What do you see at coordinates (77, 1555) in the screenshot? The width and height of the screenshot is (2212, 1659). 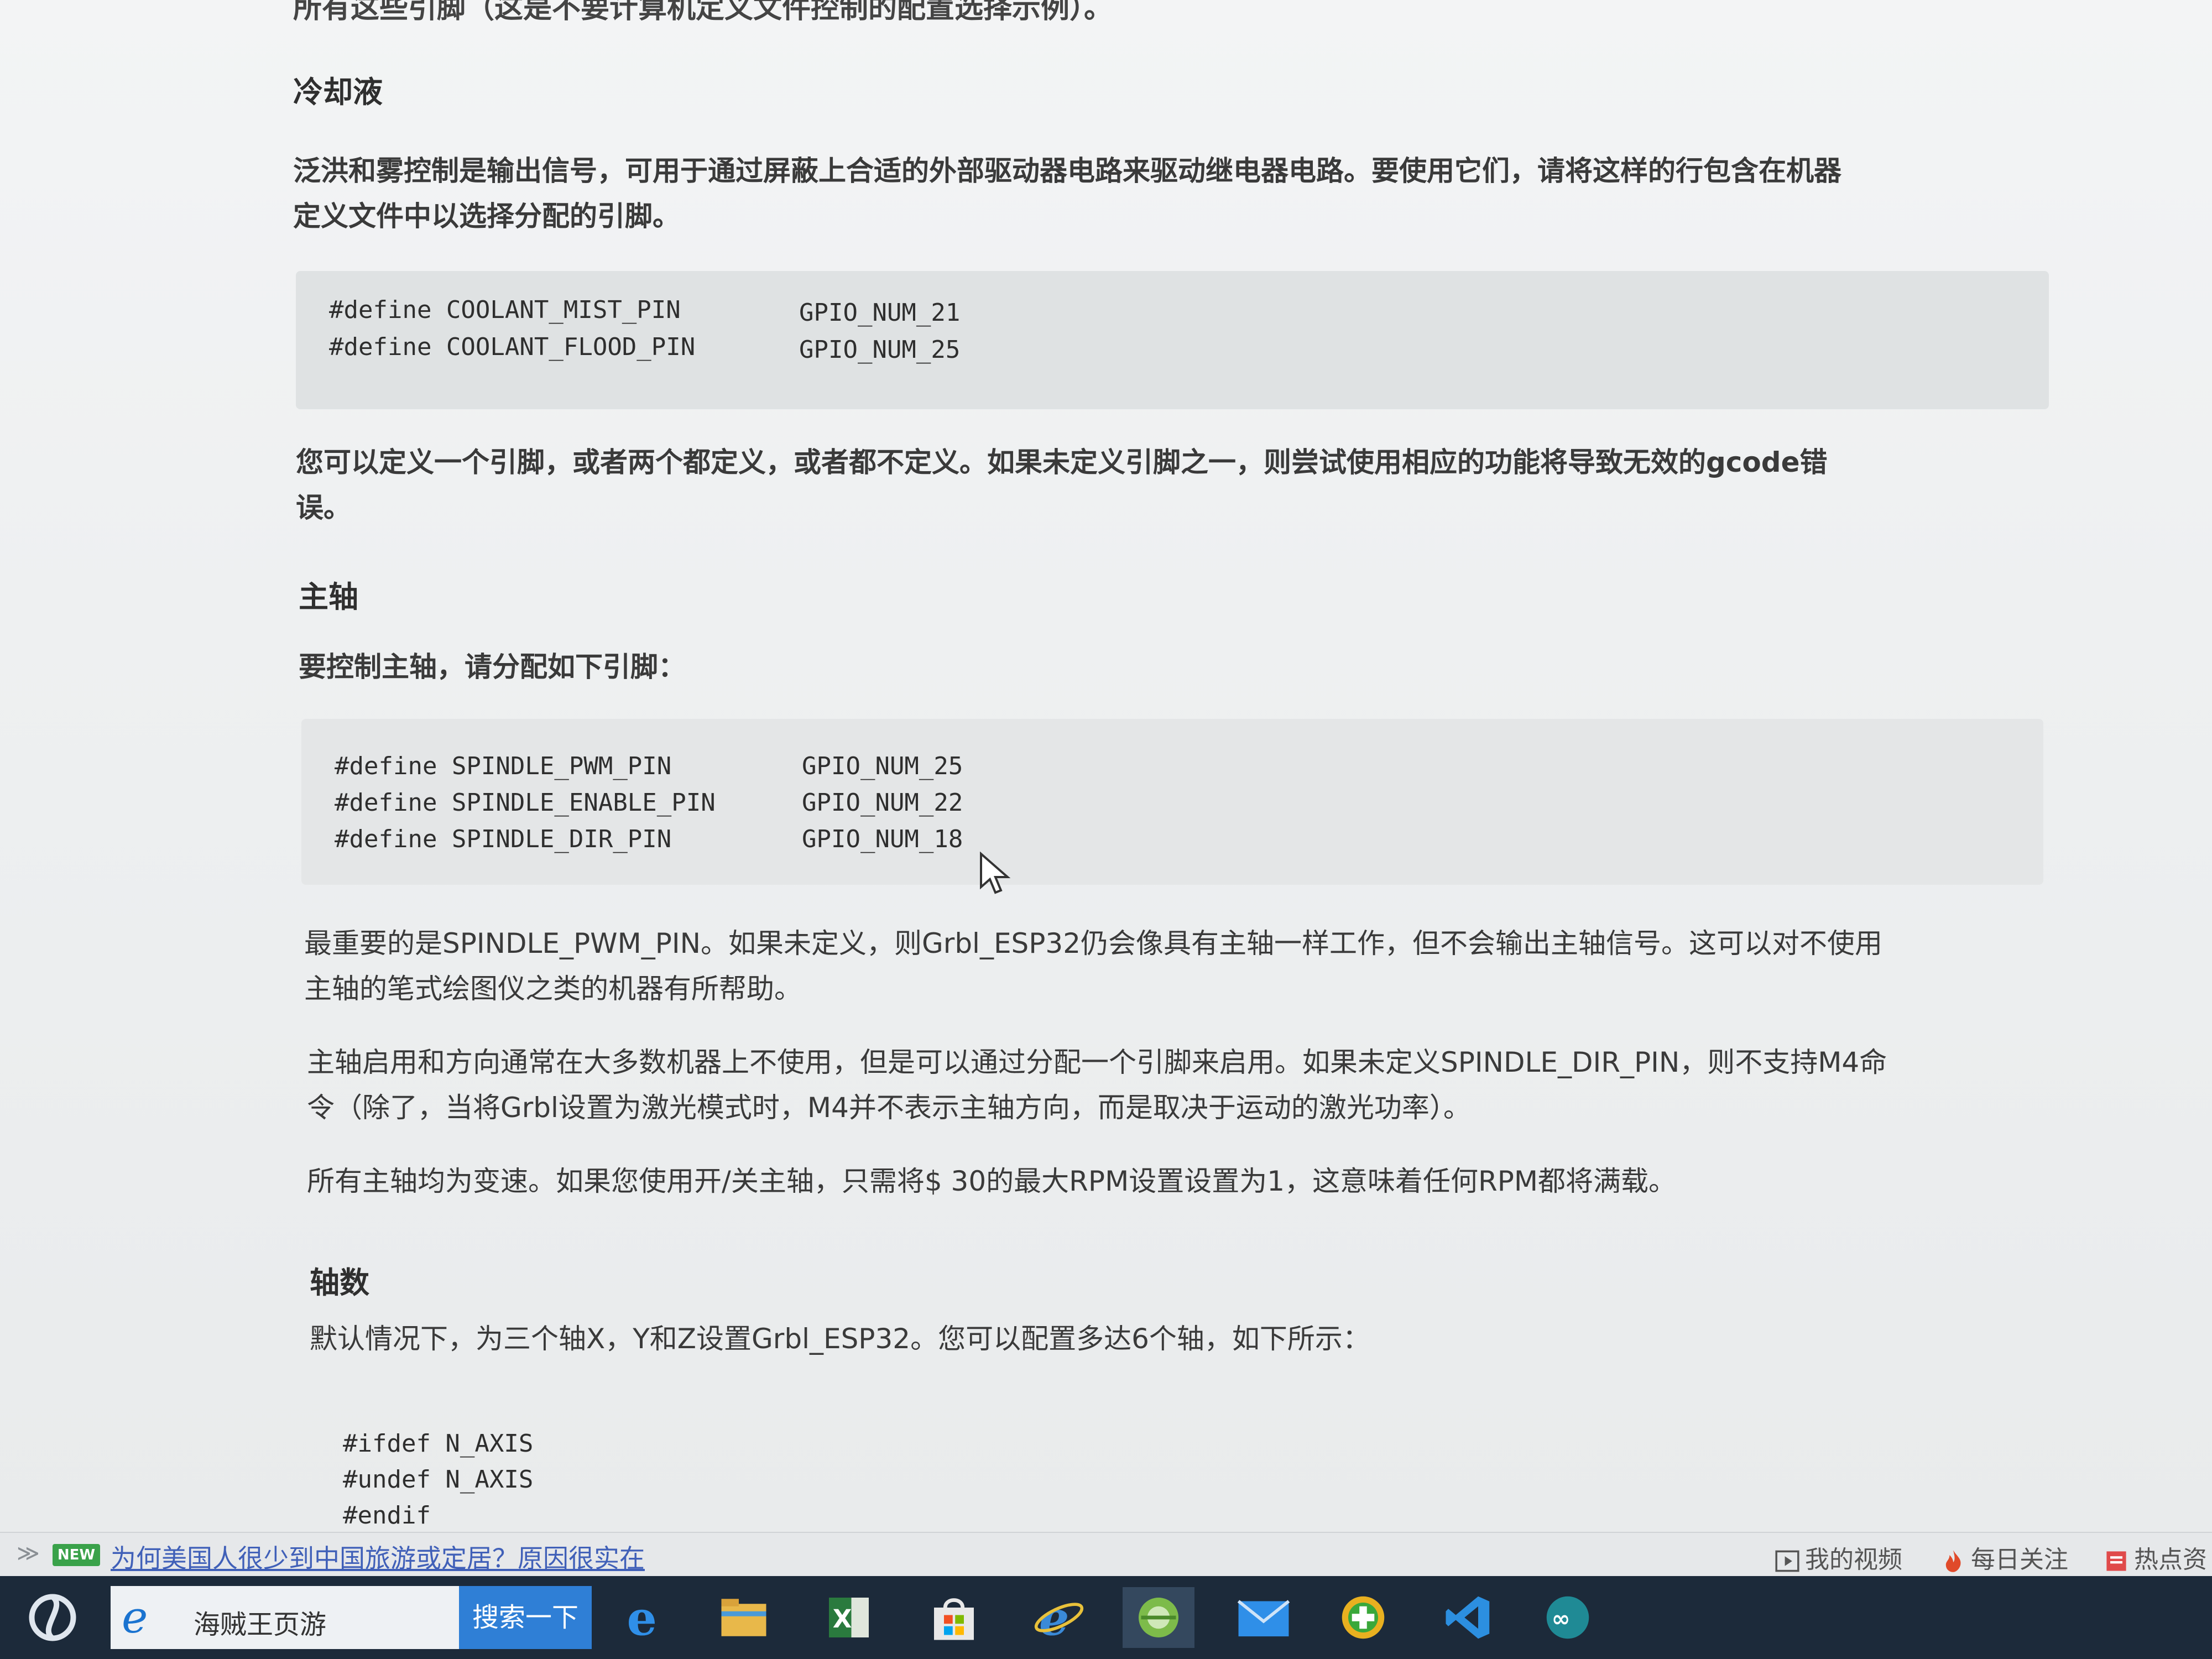 I see `new-badge: NEW` at bounding box center [77, 1555].